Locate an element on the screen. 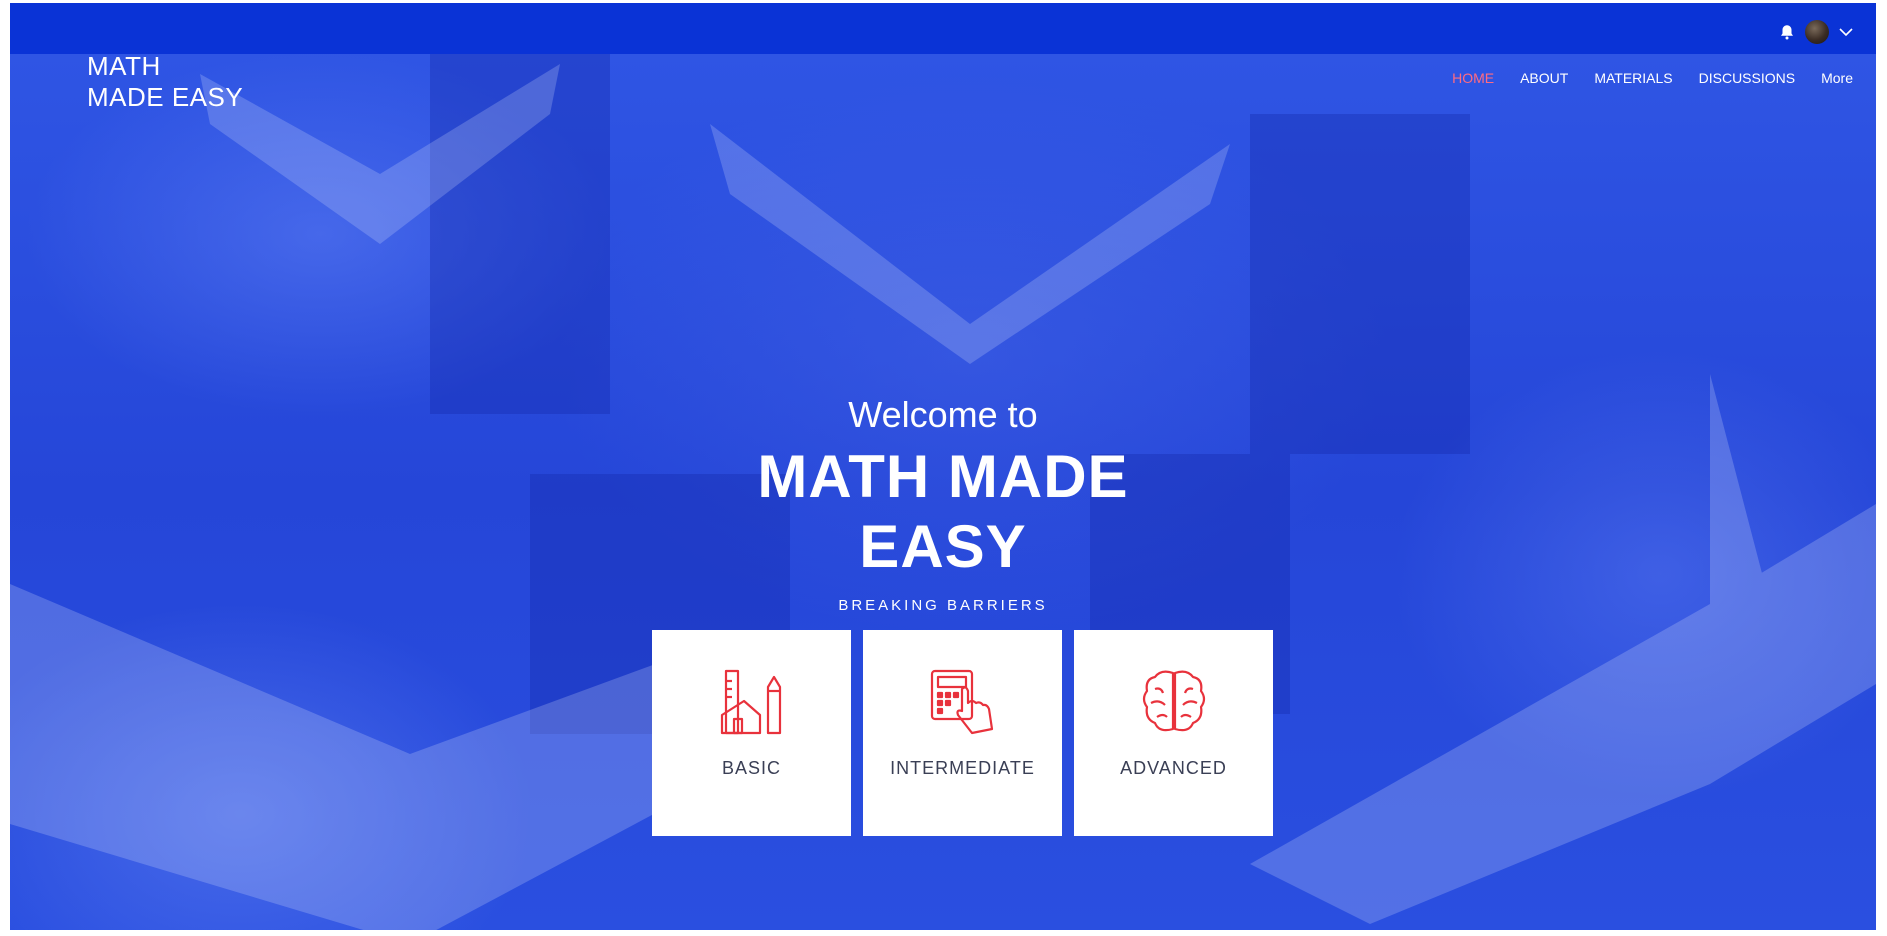 This screenshot has width=1887, height=936. hero-title: MATH MADE EASY is located at coordinates (943, 512).